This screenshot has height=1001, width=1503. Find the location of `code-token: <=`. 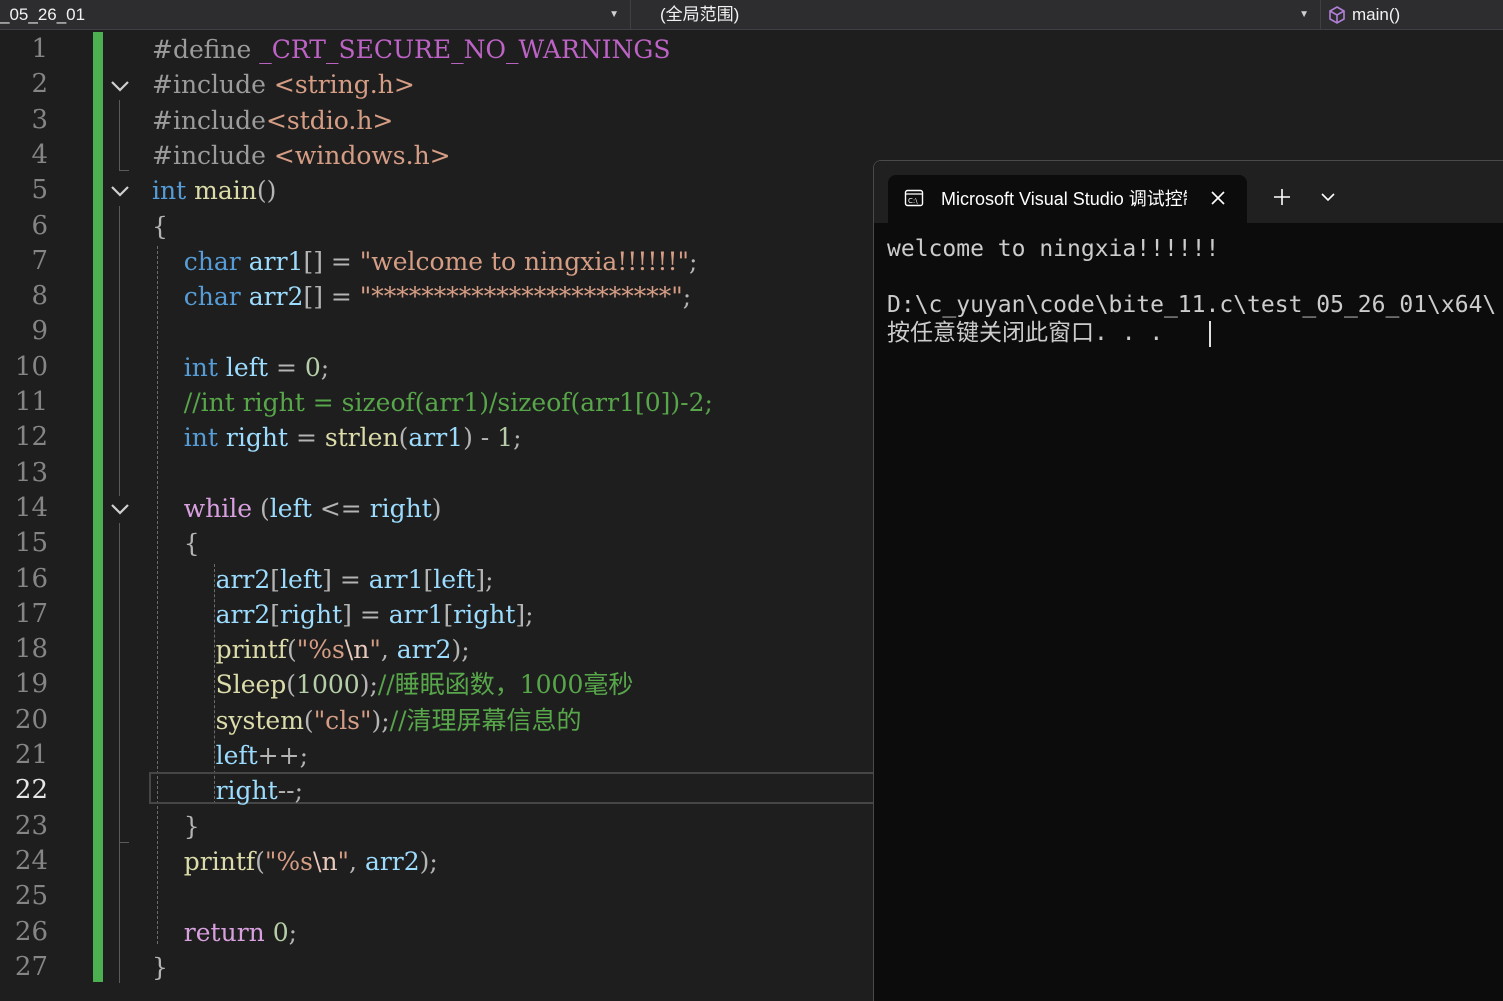

code-token: <= is located at coordinates (340, 508).